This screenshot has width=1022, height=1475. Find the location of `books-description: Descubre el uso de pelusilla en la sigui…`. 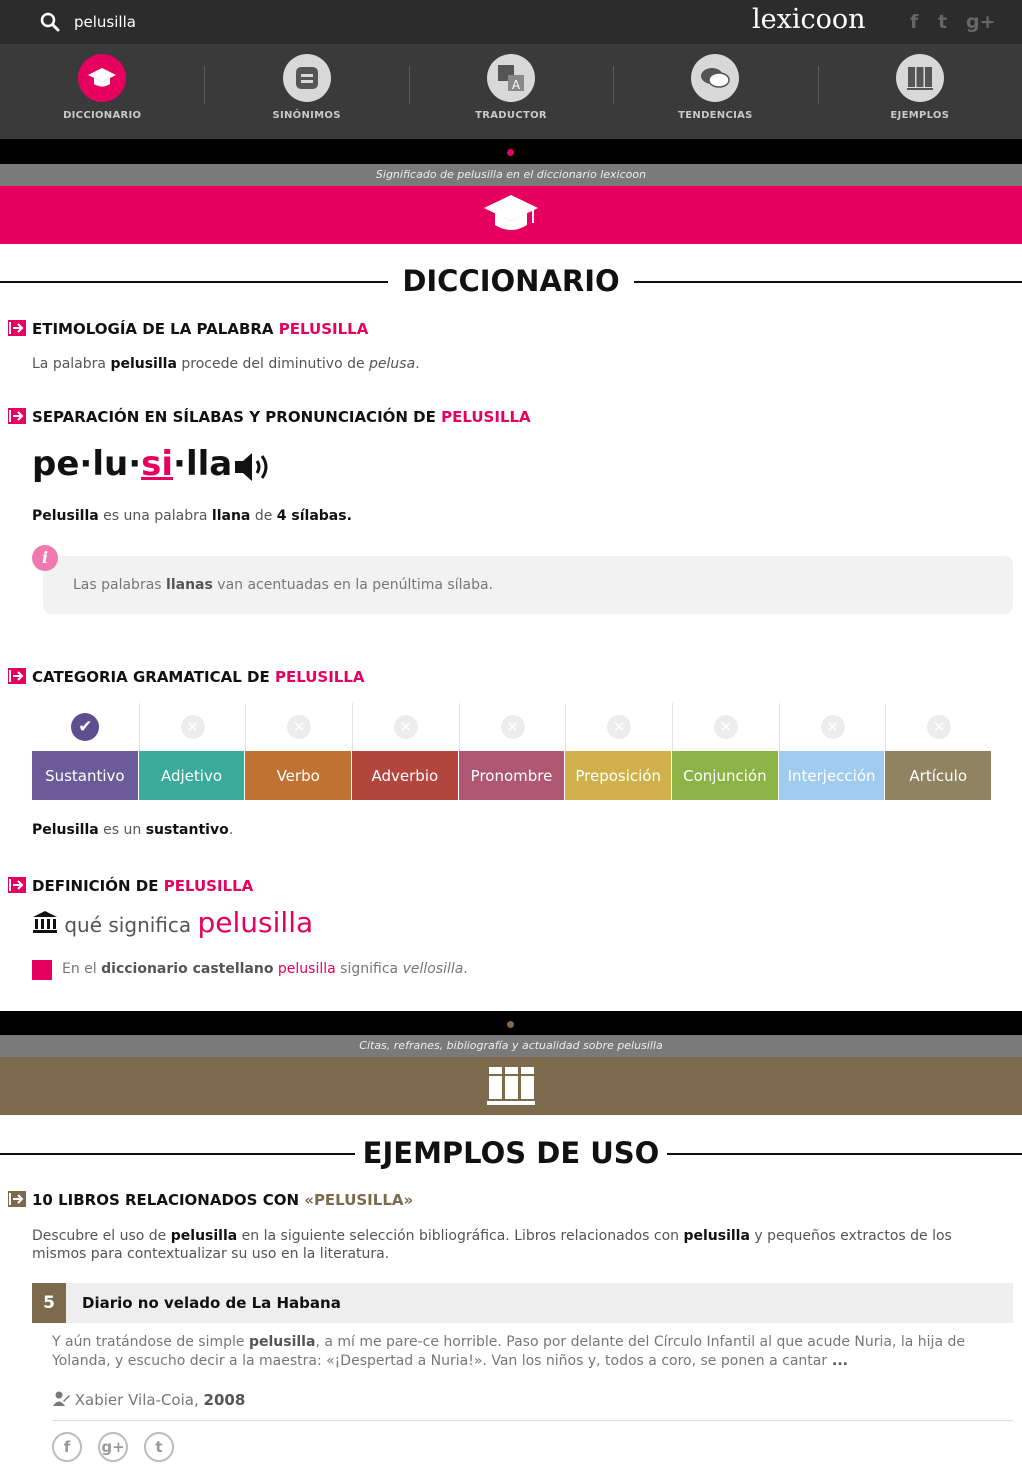

books-description: Descubre el uso de pelusilla en la sigui… is located at coordinates (492, 1245).